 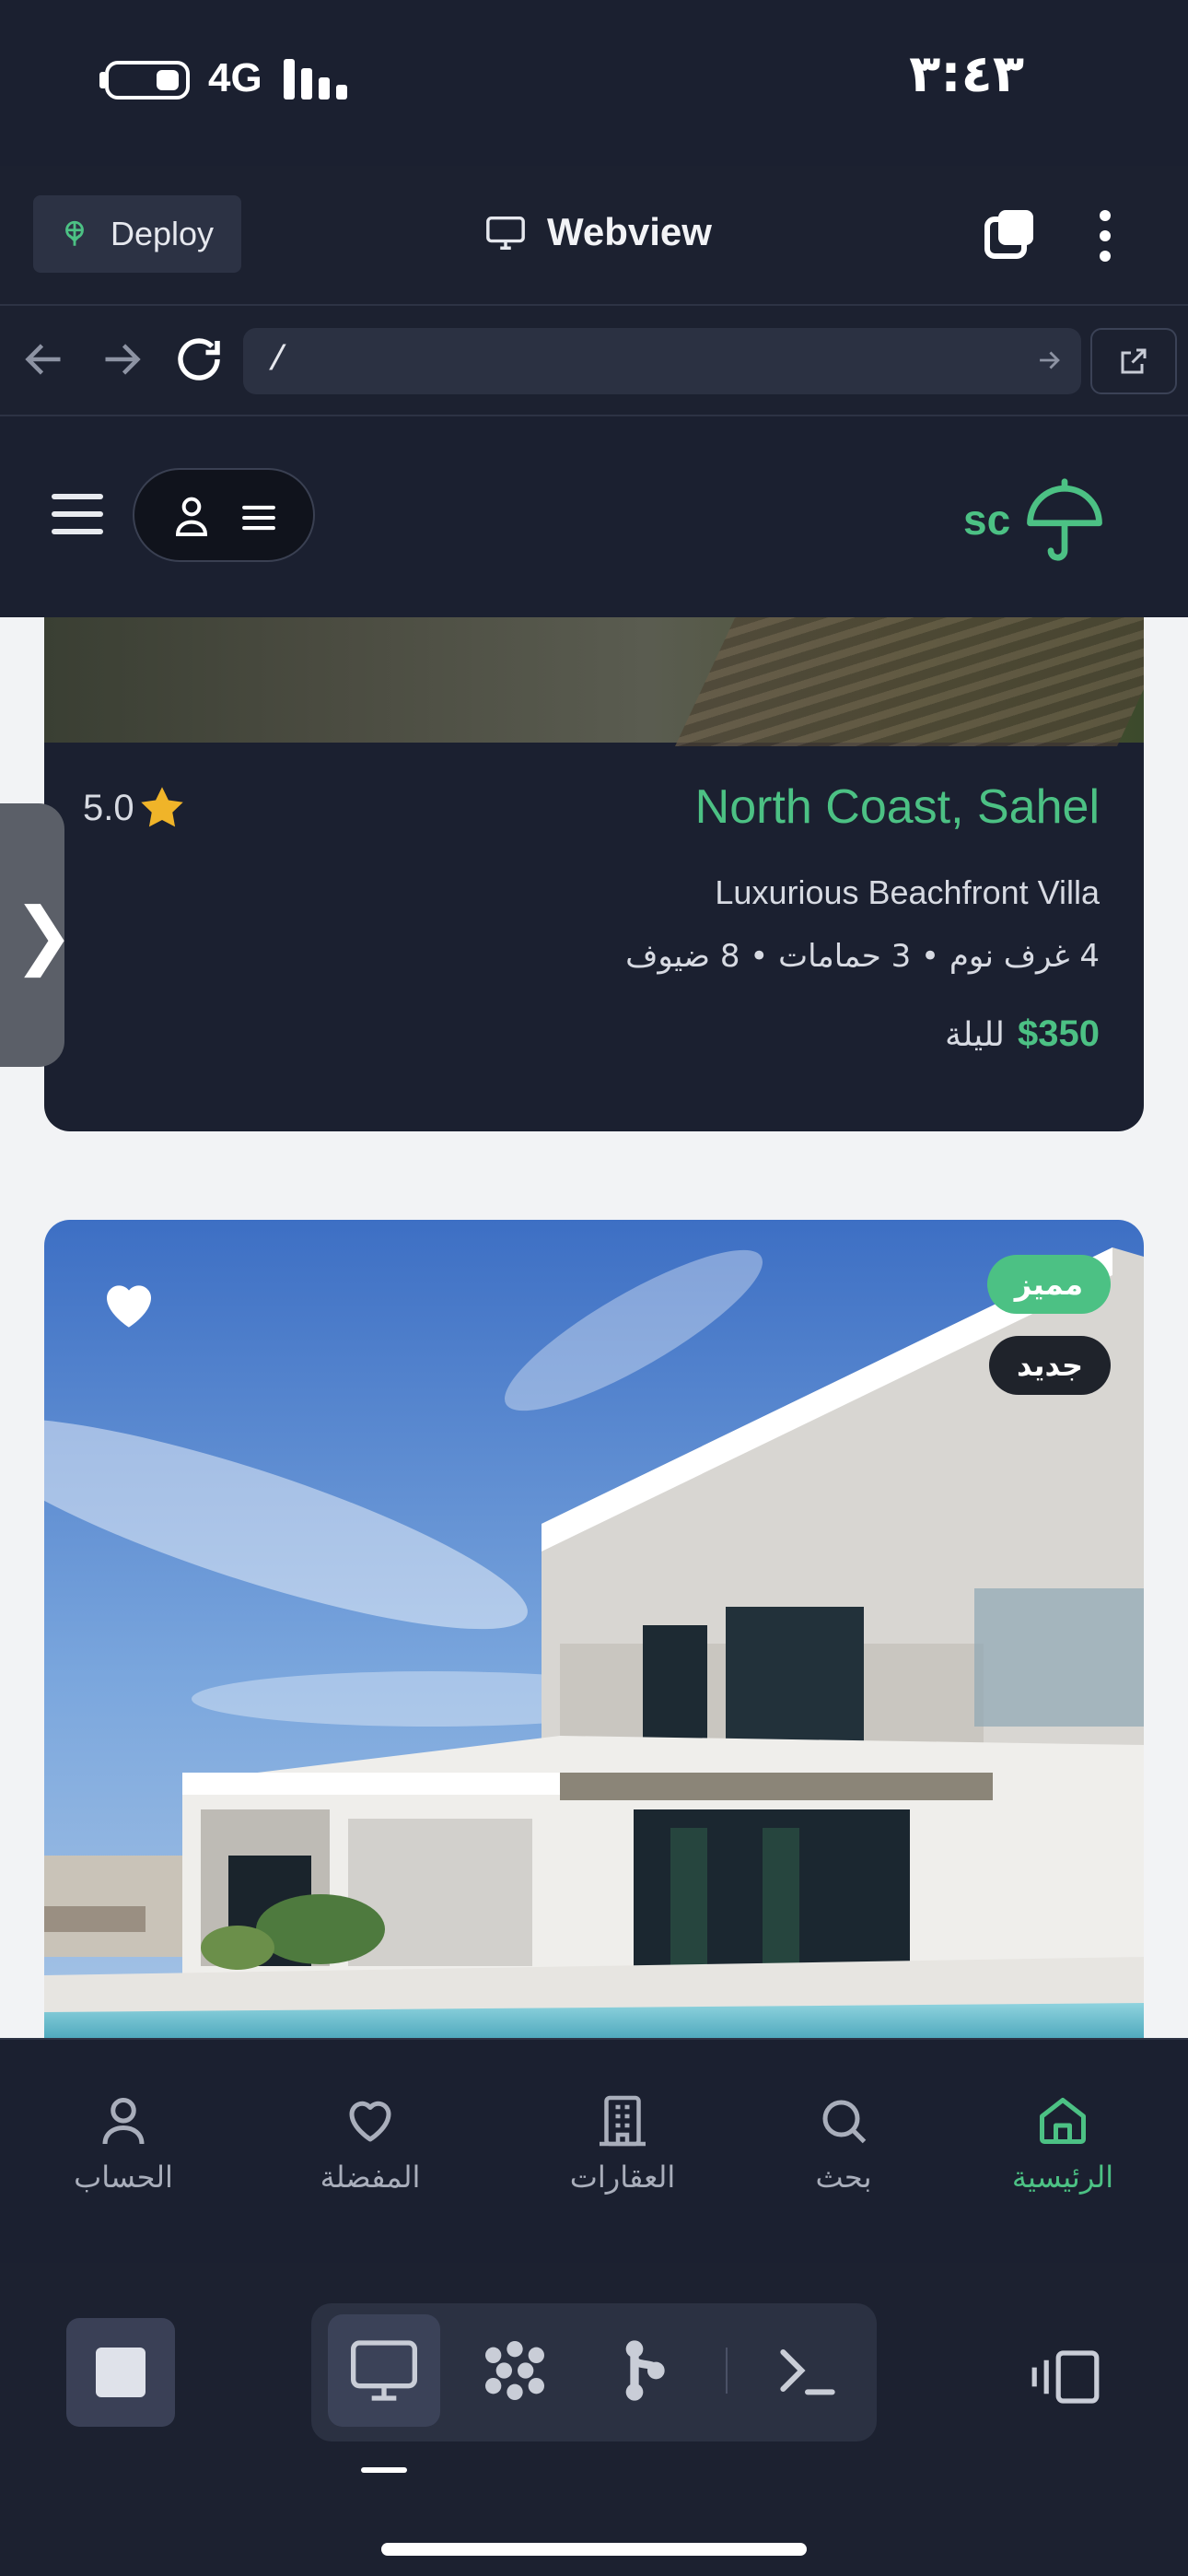 I want to click on go-arrow-icon, so click(x=1049, y=360).